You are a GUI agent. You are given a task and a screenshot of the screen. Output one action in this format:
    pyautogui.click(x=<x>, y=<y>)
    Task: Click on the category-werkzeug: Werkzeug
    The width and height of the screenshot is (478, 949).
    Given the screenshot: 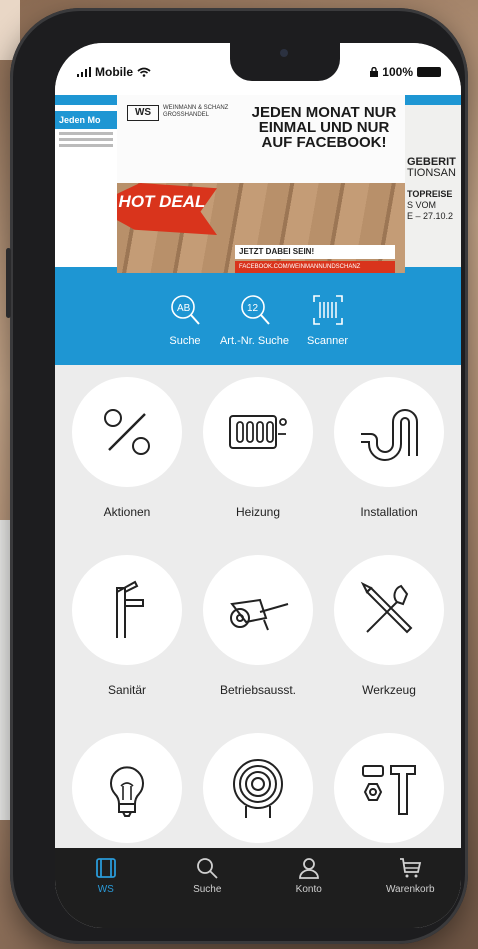 What is the action you would take?
    pyautogui.click(x=389, y=626)
    